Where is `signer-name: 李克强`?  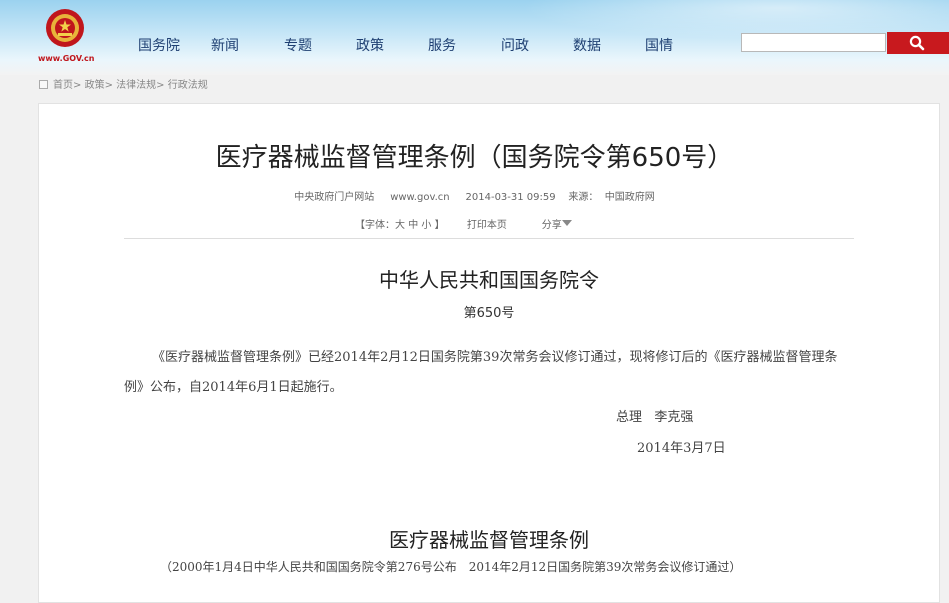 signer-name: 李克强 is located at coordinates (674, 417).